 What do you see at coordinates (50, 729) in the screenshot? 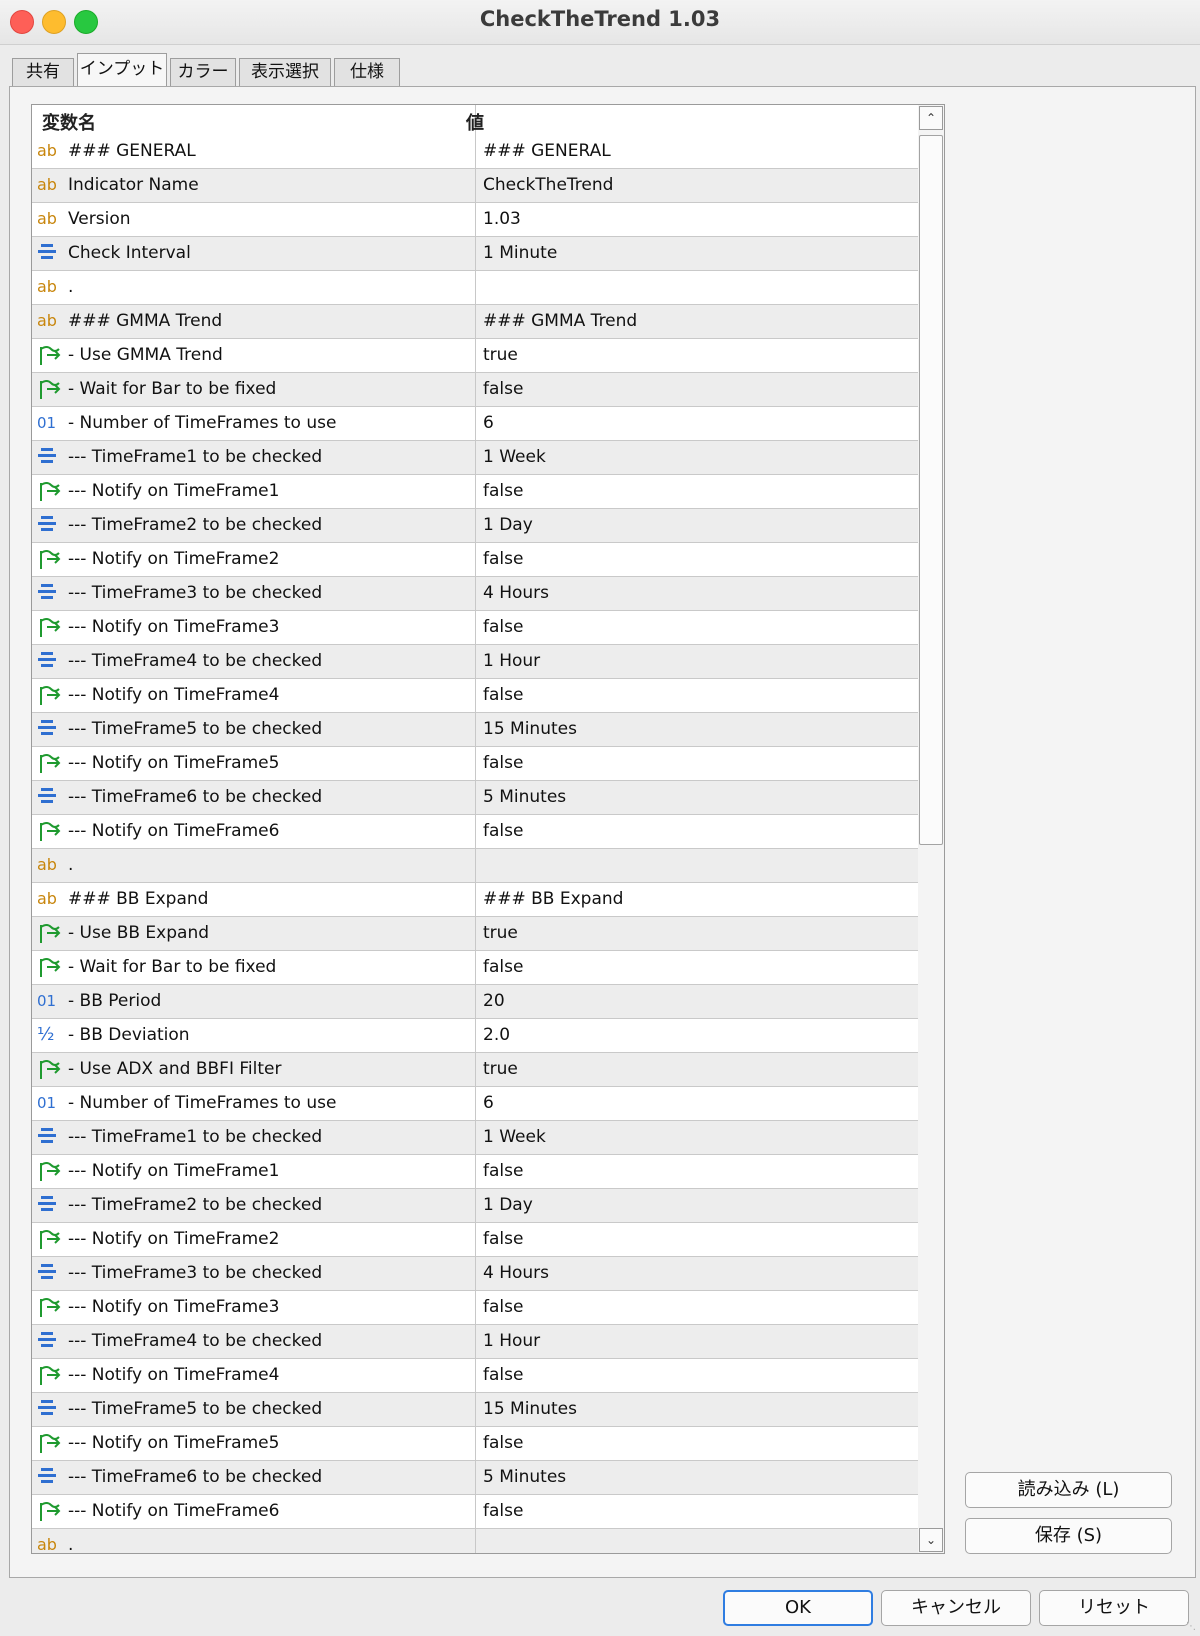
I see `enum-type-icon` at bounding box center [50, 729].